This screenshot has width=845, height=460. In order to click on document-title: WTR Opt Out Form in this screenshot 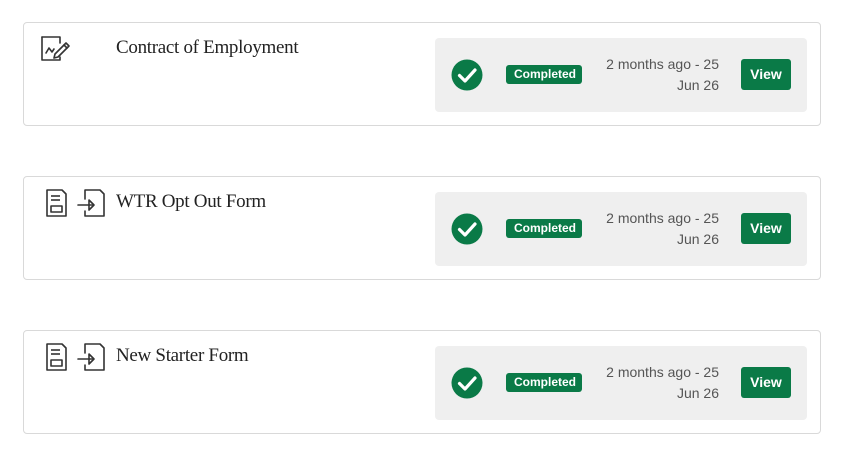, I will do `click(191, 201)`.